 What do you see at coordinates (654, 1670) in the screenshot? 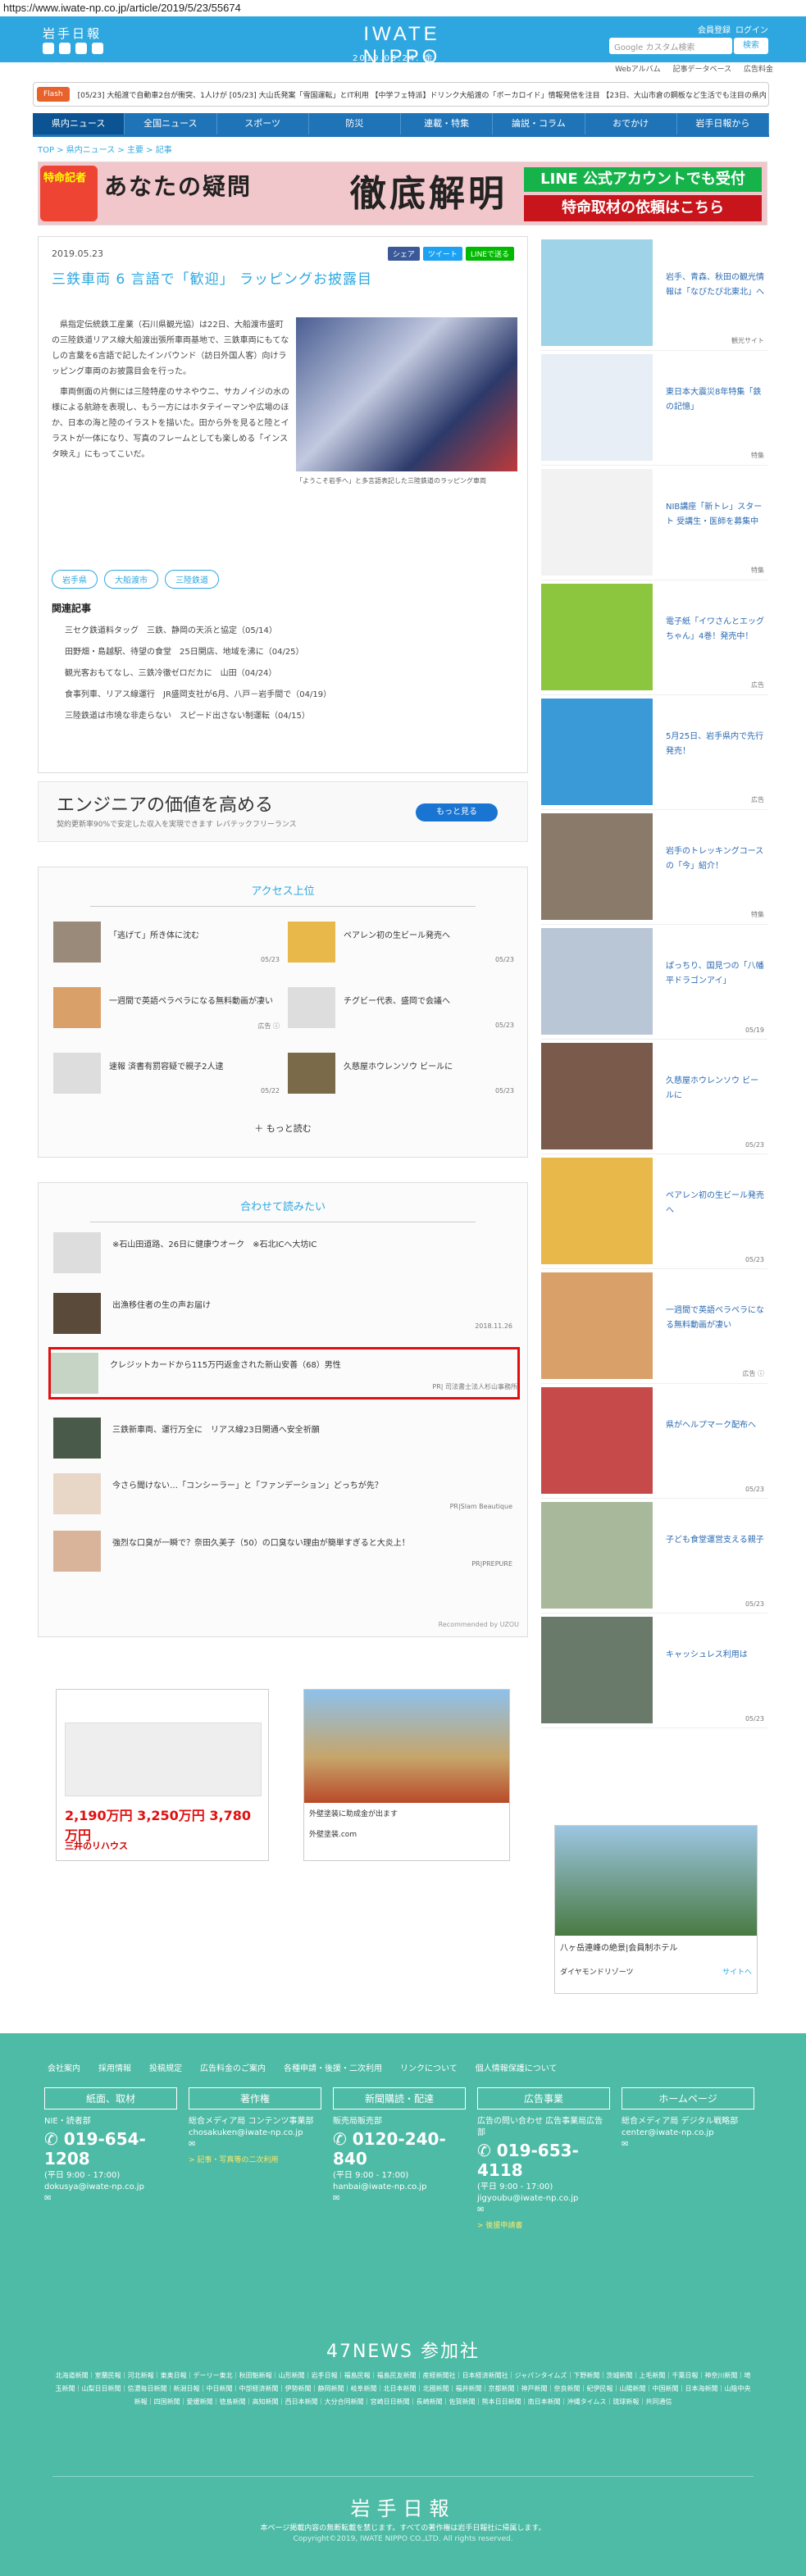
I see `side-item: キャッシュレス利用は 05/23` at bounding box center [654, 1670].